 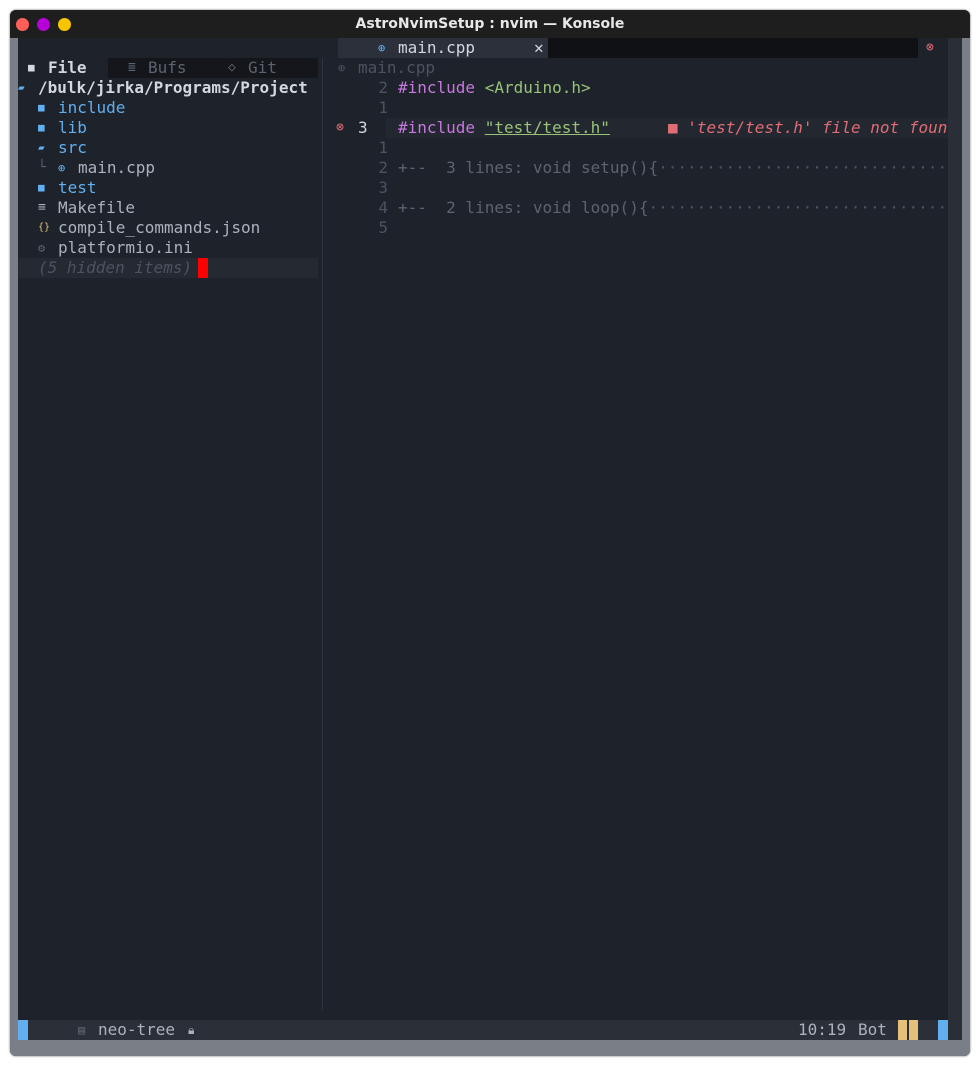 What do you see at coordinates (44, 227) in the screenshot?
I see `json-file-icon: {}` at bounding box center [44, 227].